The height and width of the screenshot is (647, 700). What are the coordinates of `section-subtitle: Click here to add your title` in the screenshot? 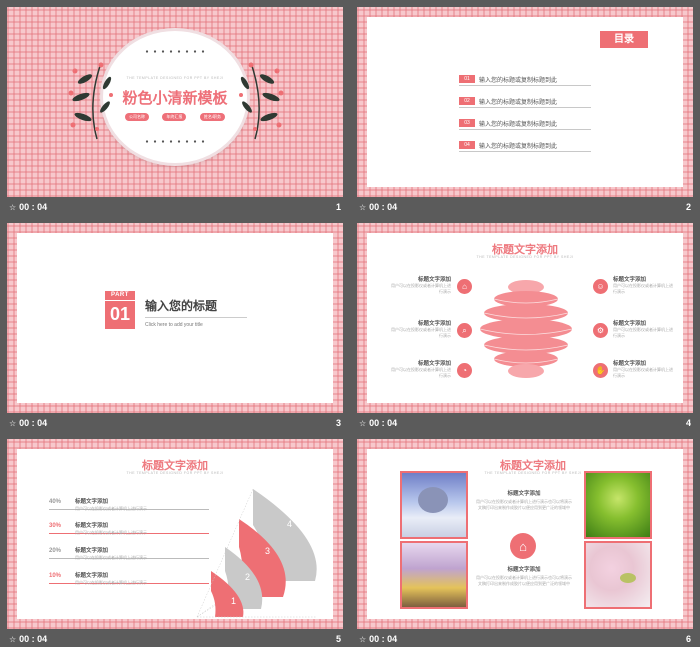 It's located at (174, 325).